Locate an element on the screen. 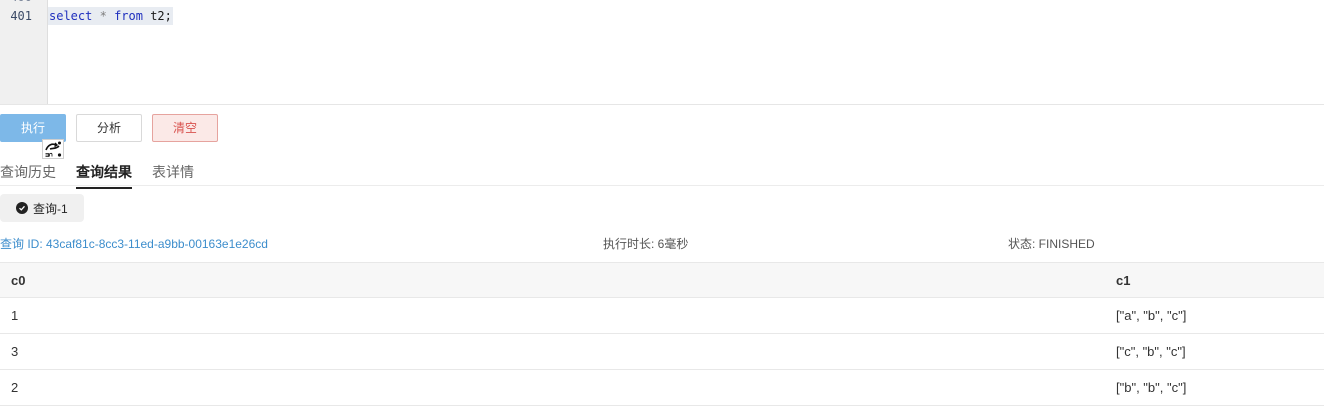 Image resolution: width=1324 pixels, height=419 pixels. query-status: 状态: FINISHED is located at coordinates (1051, 244).